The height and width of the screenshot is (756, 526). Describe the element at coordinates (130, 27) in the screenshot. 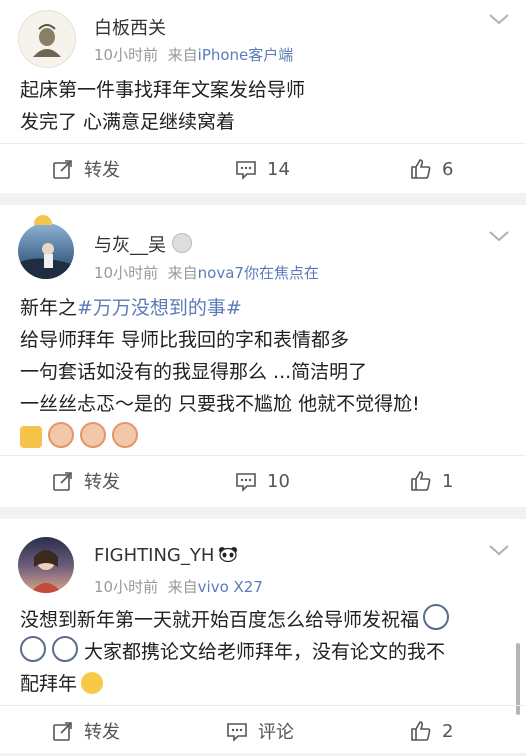

I see `username: 白板西关` at that location.